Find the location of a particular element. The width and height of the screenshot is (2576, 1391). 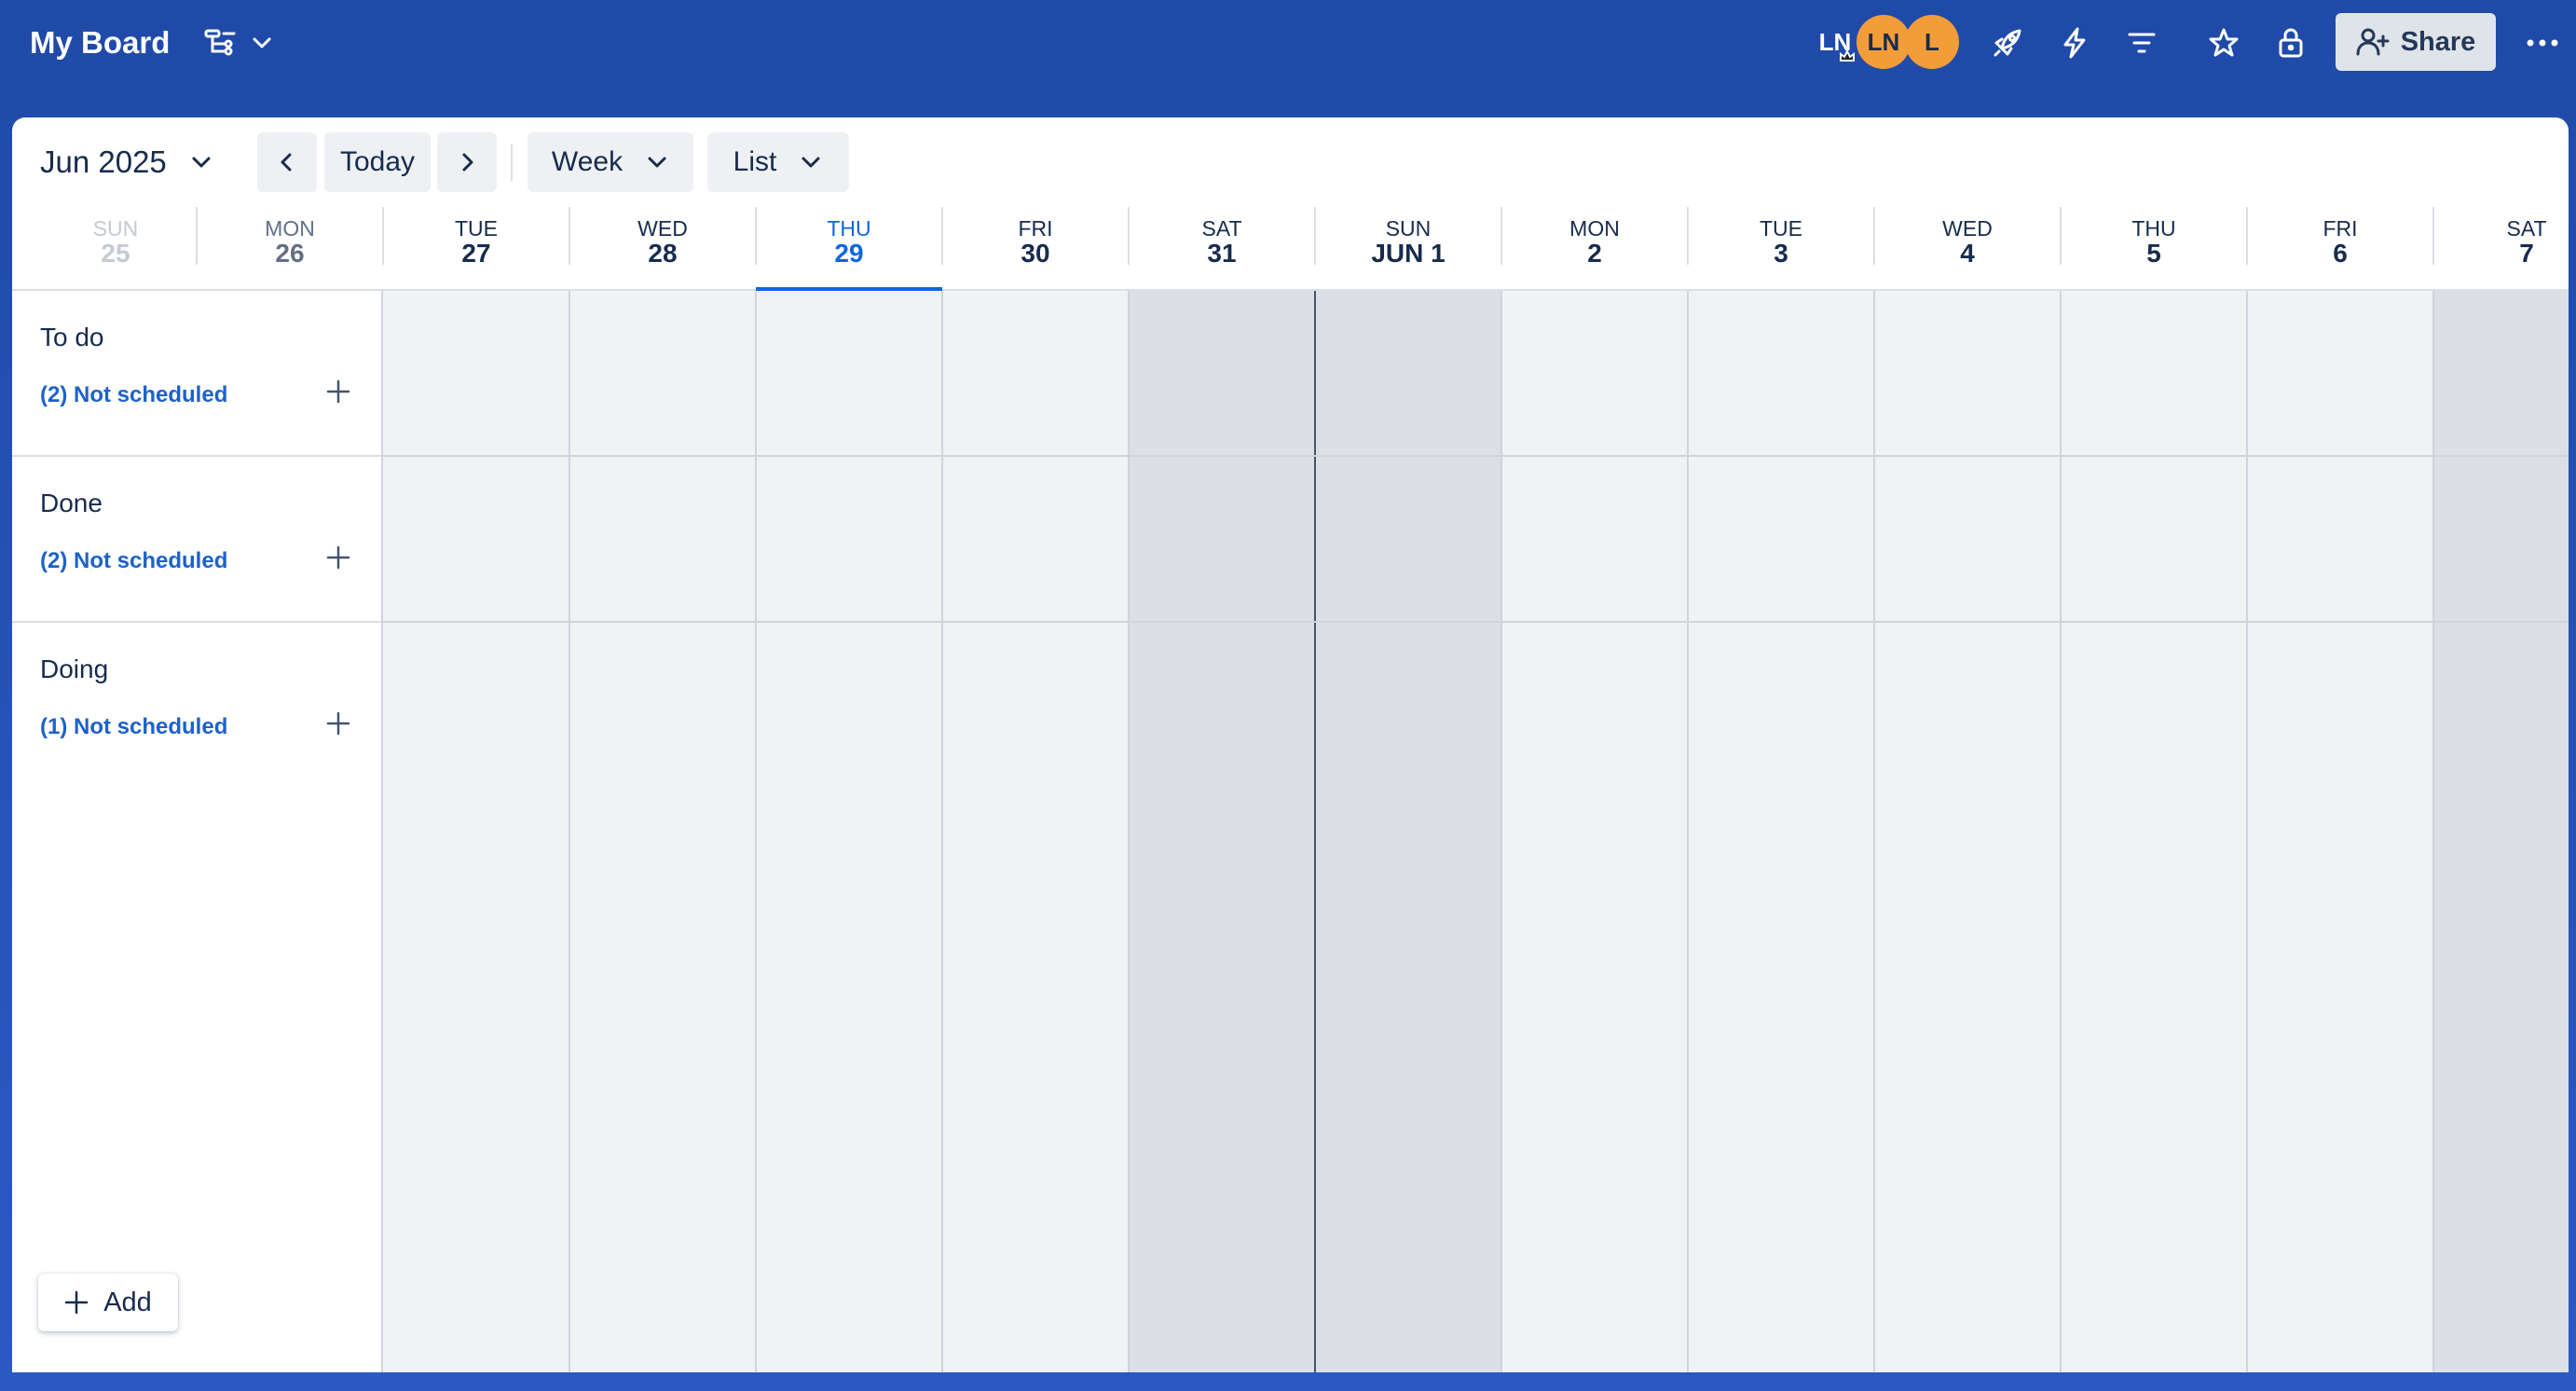

day-header: TUE 27 is located at coordinates (476, 248).